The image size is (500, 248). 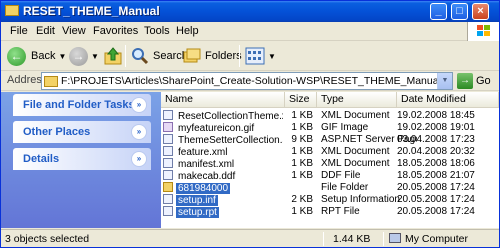 I want to click on file-name: myfeatureicon.gif, so click(x=216, y=128).